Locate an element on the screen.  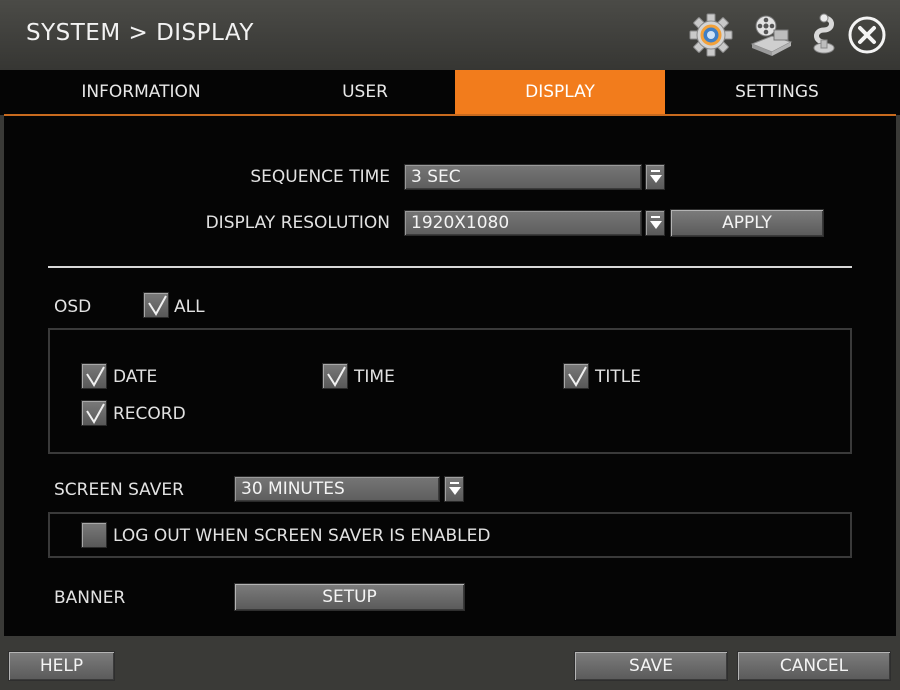
screen-saver-label: SCREEN SAVER is located at coordinates (119, 490).